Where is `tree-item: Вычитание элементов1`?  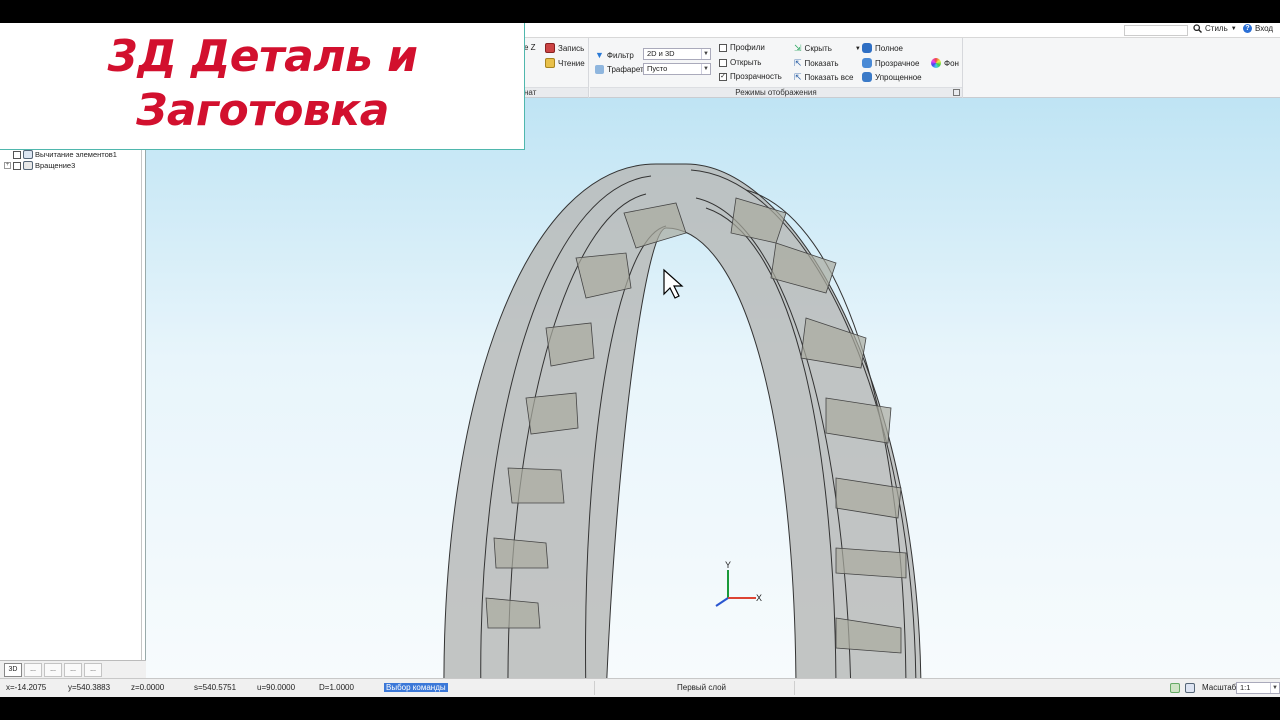
tree-item: Вычитание элементов1 is located at coordinates (60, 154).